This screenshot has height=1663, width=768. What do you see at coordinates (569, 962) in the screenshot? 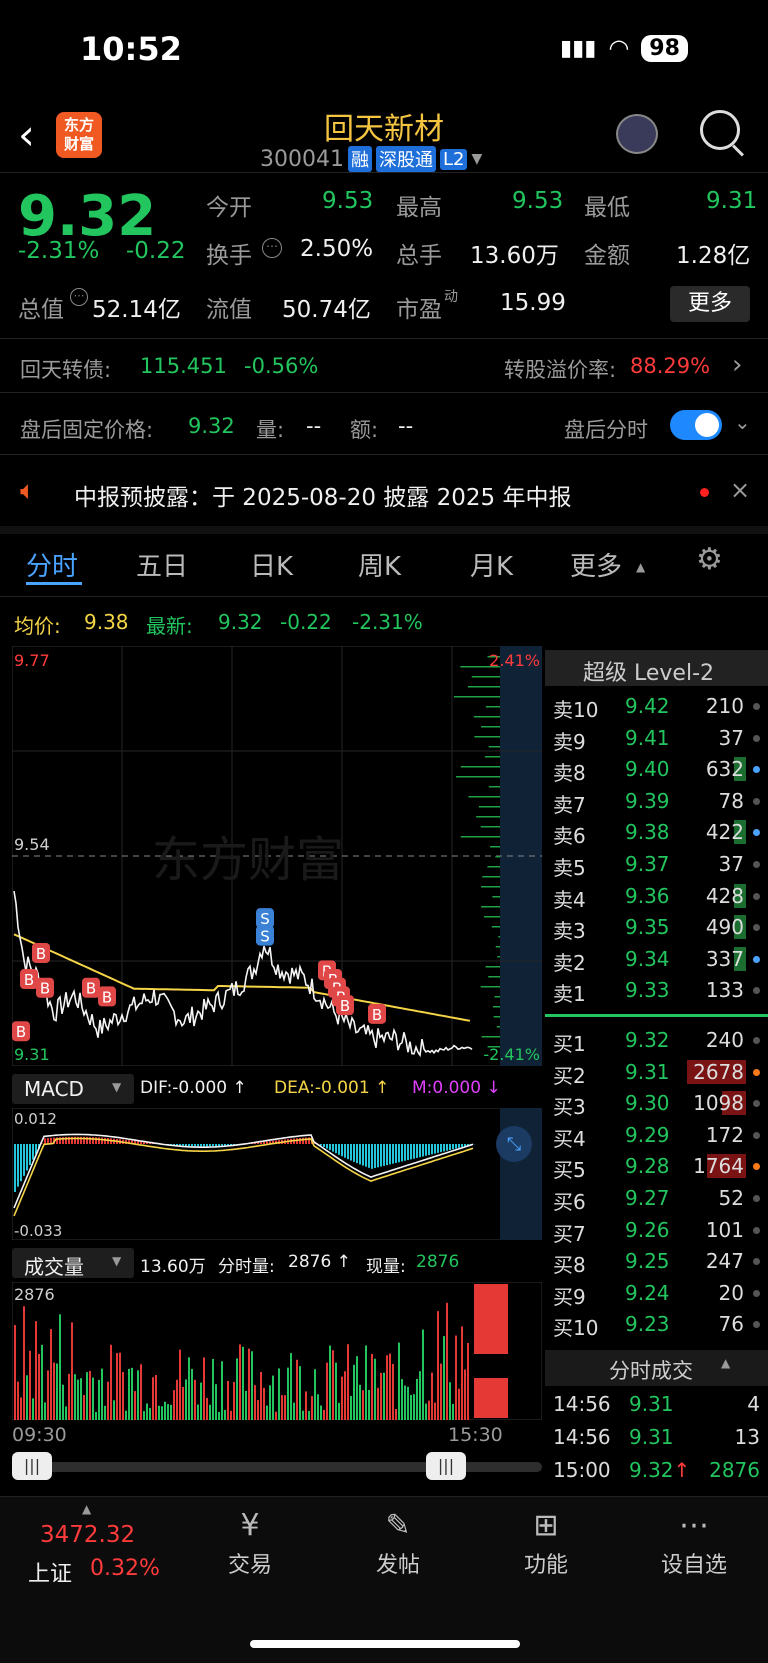
I see `level-label: 卖2` at bounding box center [569, 962].